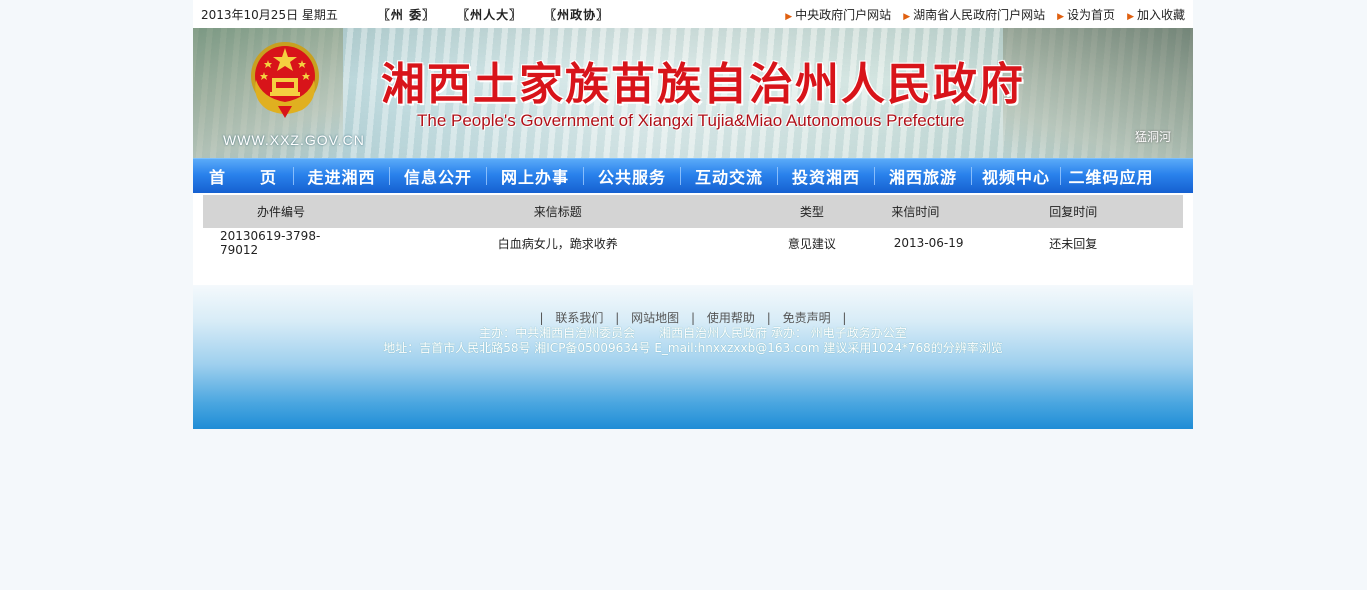 Image resolution: width=1367 pixels, height=590 pixels. I want to click on cell-type: 意见建议, so click(811, 243).